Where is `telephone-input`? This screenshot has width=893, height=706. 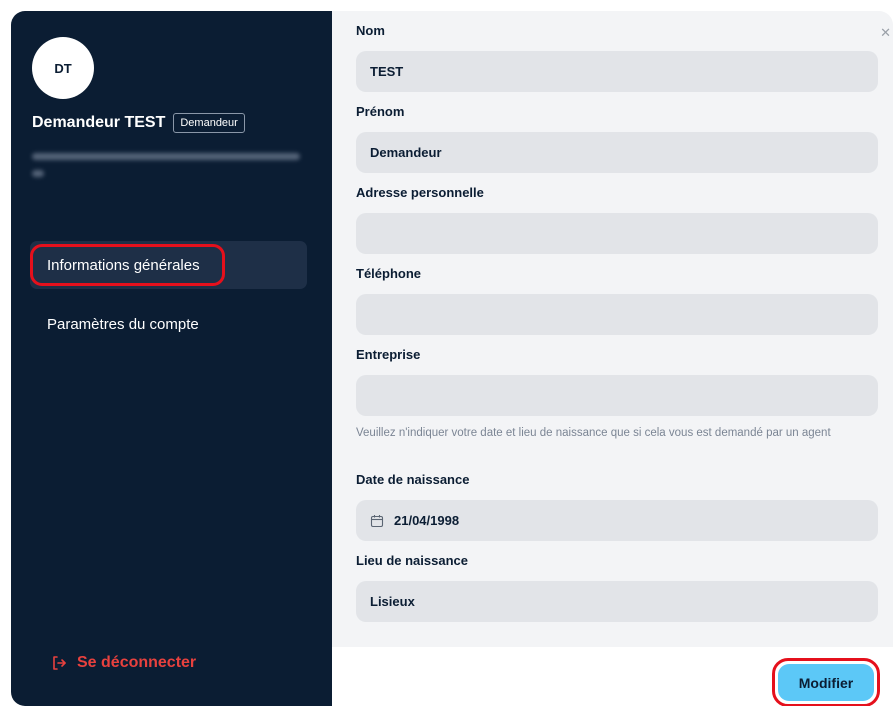 telephone-input is located at coordinates (617, 314).